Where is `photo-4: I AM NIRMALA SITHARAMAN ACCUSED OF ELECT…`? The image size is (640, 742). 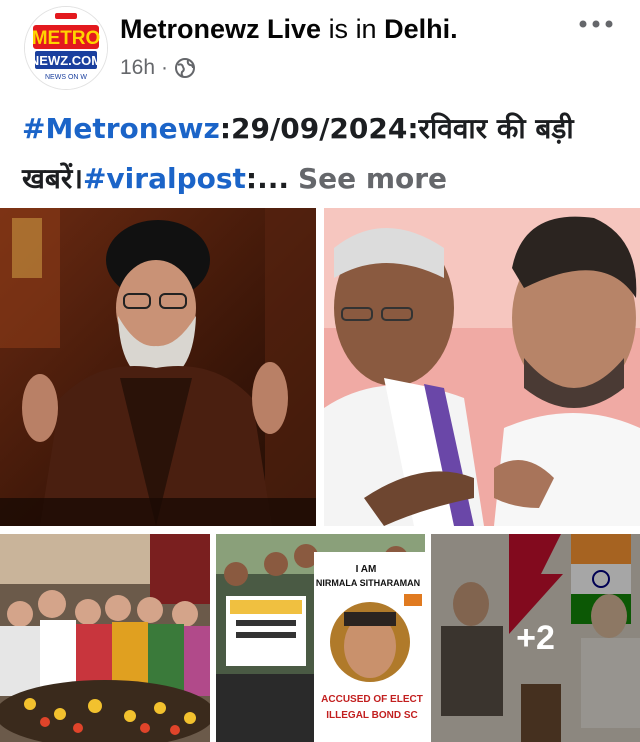 photo-4: I AM NIRMALA SITHARAMAN ACCUSED OF ELECT… is located at coordinates (320, 638).